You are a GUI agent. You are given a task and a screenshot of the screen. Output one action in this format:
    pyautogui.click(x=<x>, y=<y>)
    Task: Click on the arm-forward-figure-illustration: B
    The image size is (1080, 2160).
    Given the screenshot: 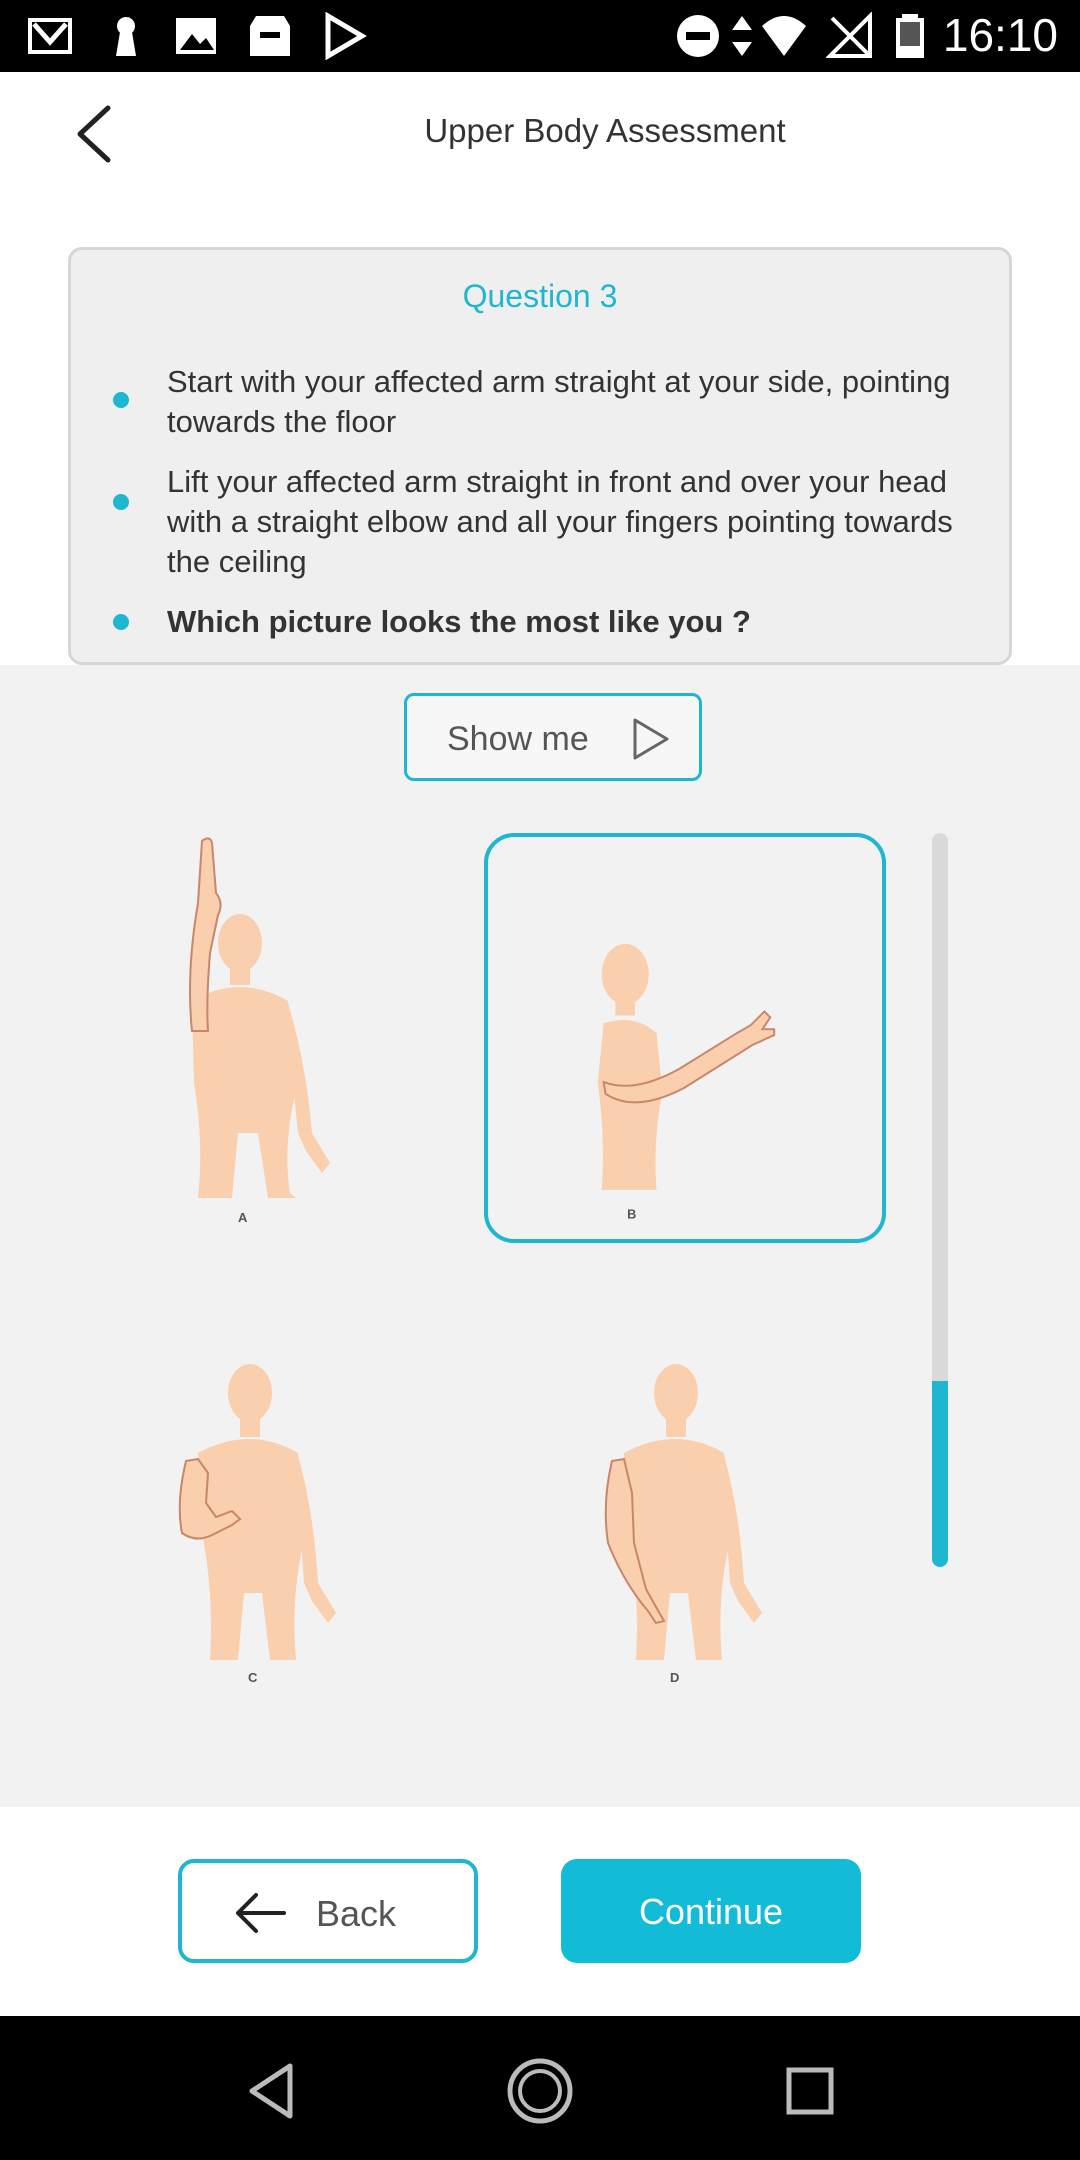 What is the action you would take?
    pyautogui.click(x=686, y=1082)
    